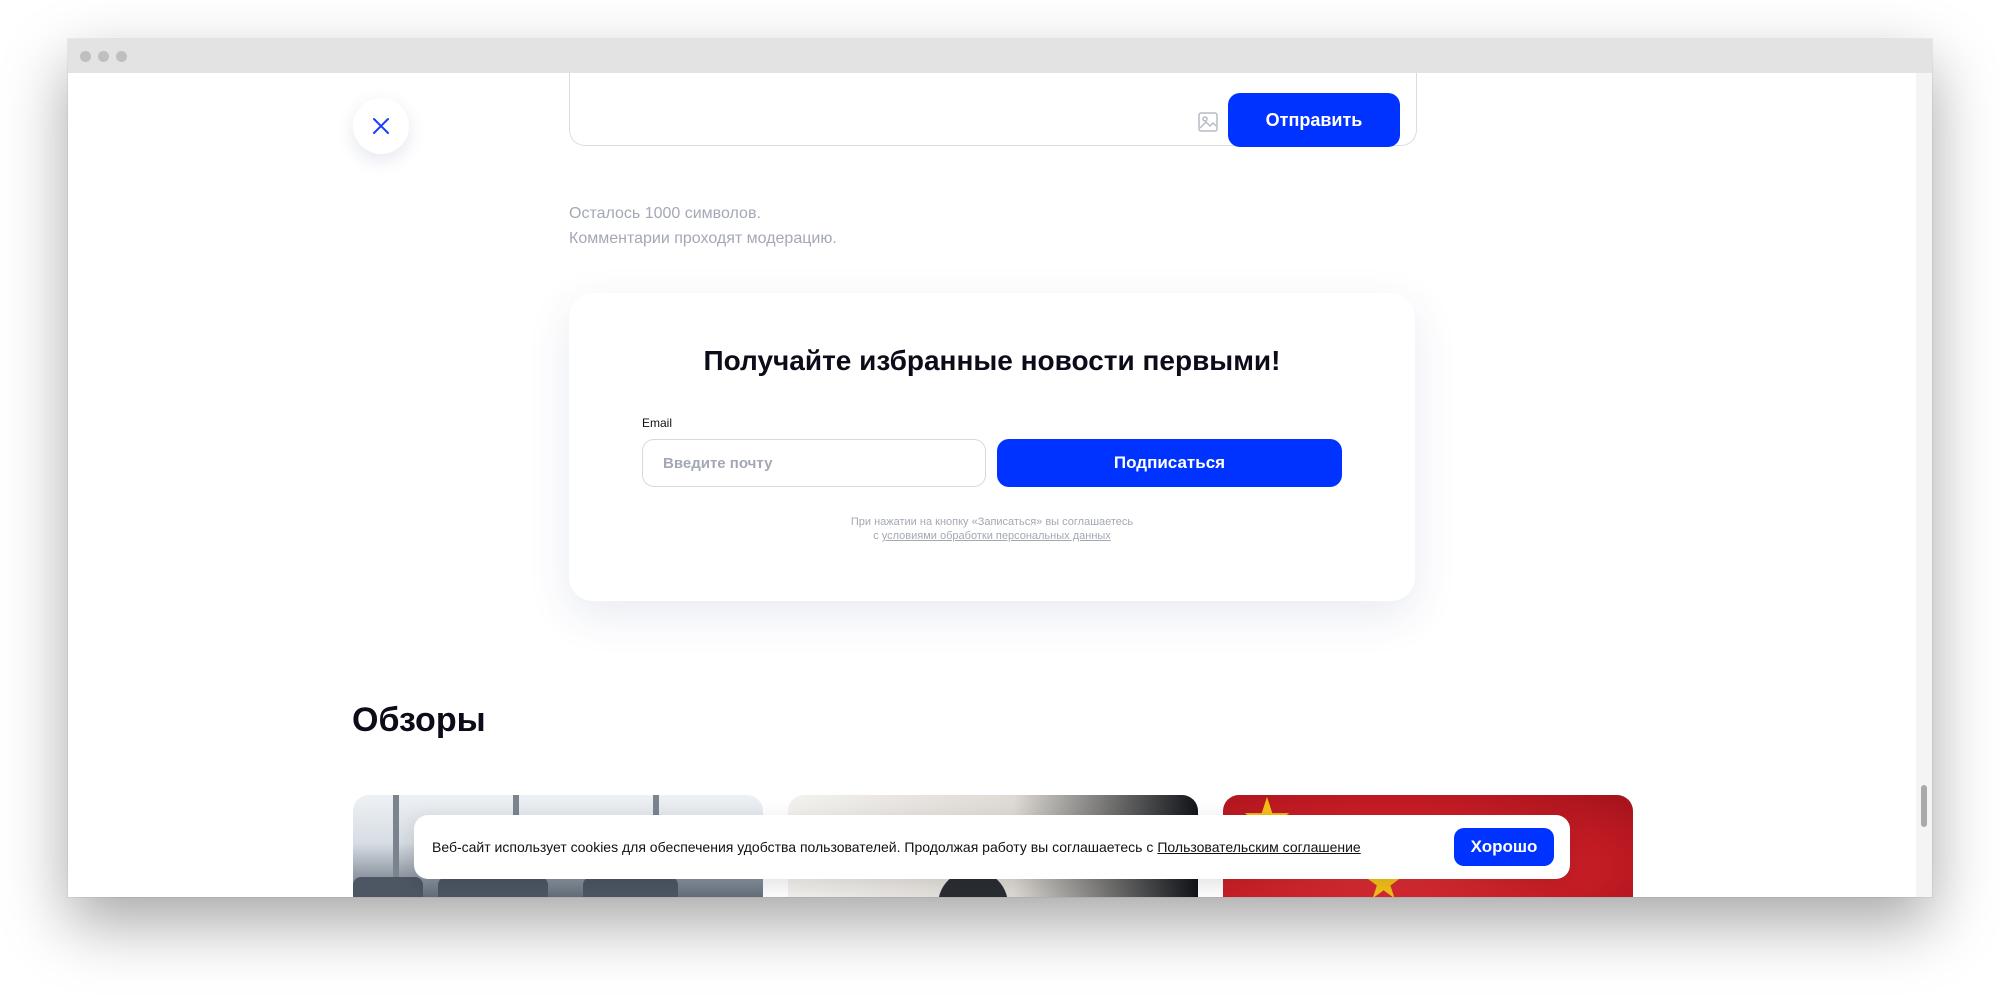  Describe the element at coordinates (665, 213) in the screenshot. I see `chars-left-text: Осталось 1000 символов.` at that location.